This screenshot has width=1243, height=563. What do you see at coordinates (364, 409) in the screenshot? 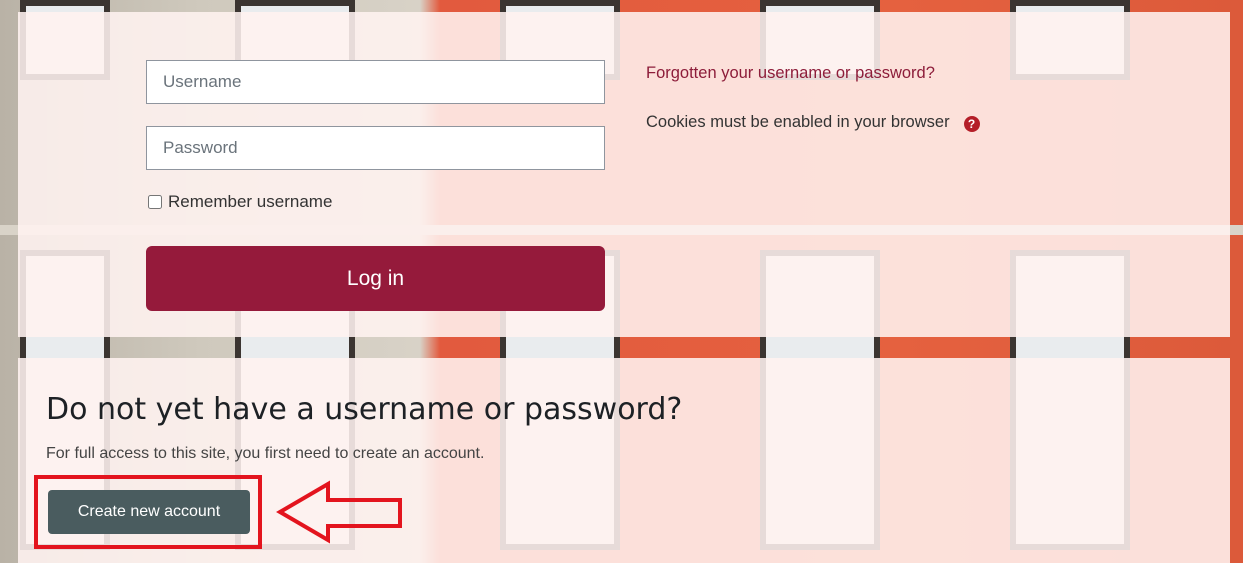
I see `signup-title: Do not yet have a username or password?` at bounding box center [364, 409].